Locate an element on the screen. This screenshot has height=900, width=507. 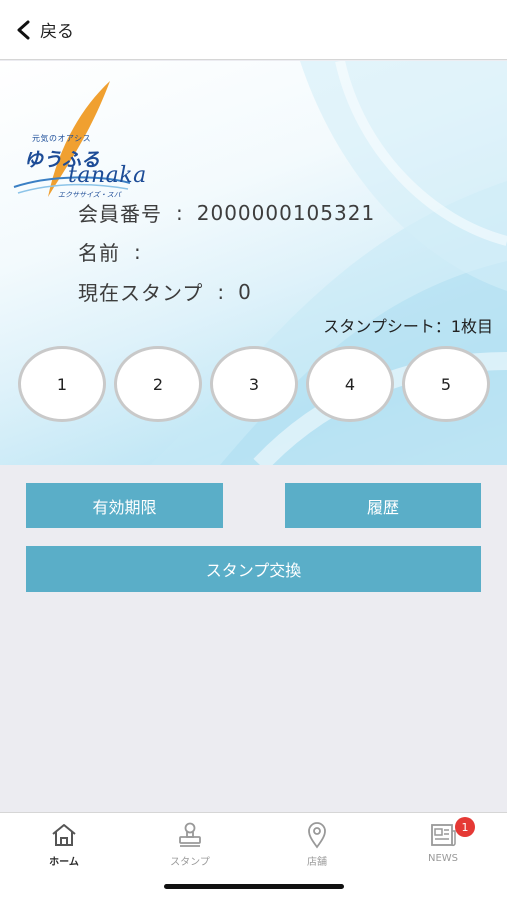
tab-store-label: 店舗 is located at coordinates (317, 862).